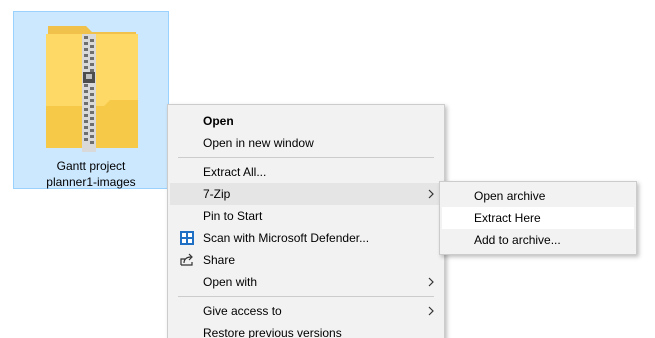 This screenshot has width=655, height=338. I want to click on submenu-item-label: Open archive, so click(510, 196).